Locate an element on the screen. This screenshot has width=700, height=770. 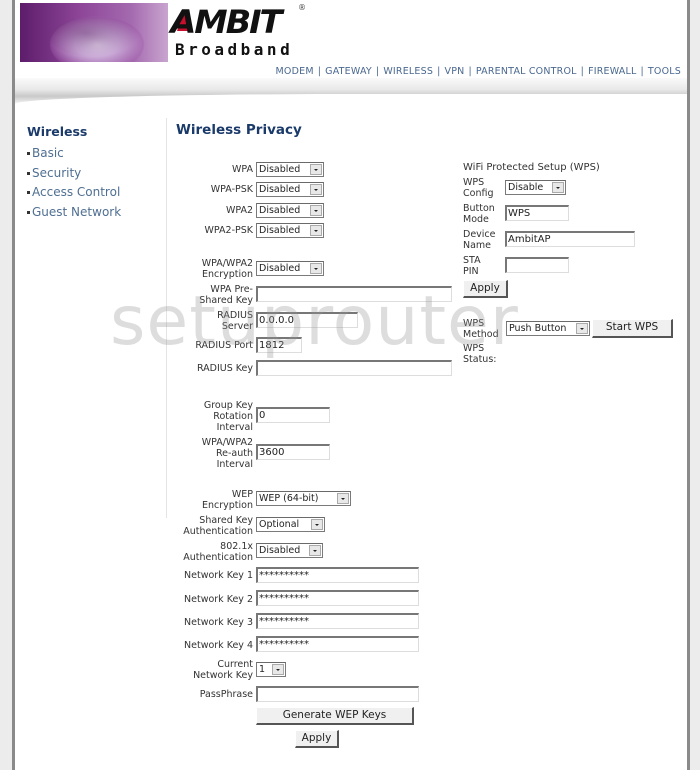
reauth-interval-label: WPA/WPA2 Re-auth Interval is located at coordinates (209, 453).